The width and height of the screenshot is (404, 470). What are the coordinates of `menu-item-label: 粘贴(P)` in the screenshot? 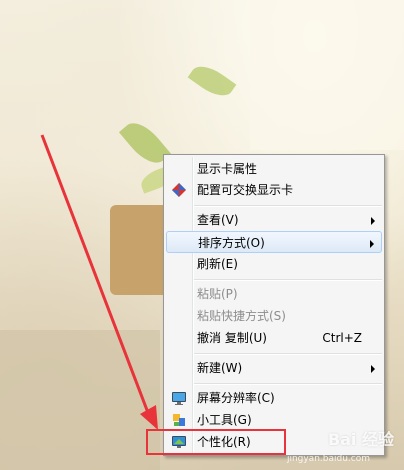 It's located at (217, 294).